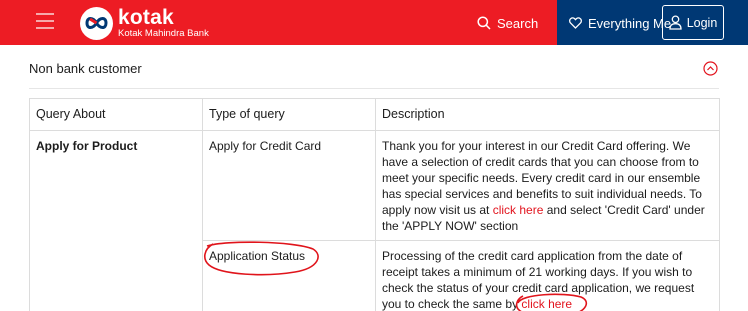 Image resolution: width=748 pixels, height=311 pixels. Describe the element at coordinates (630, 23) in the screenshot. I see `everything-me-label: Everything Me` at that location.